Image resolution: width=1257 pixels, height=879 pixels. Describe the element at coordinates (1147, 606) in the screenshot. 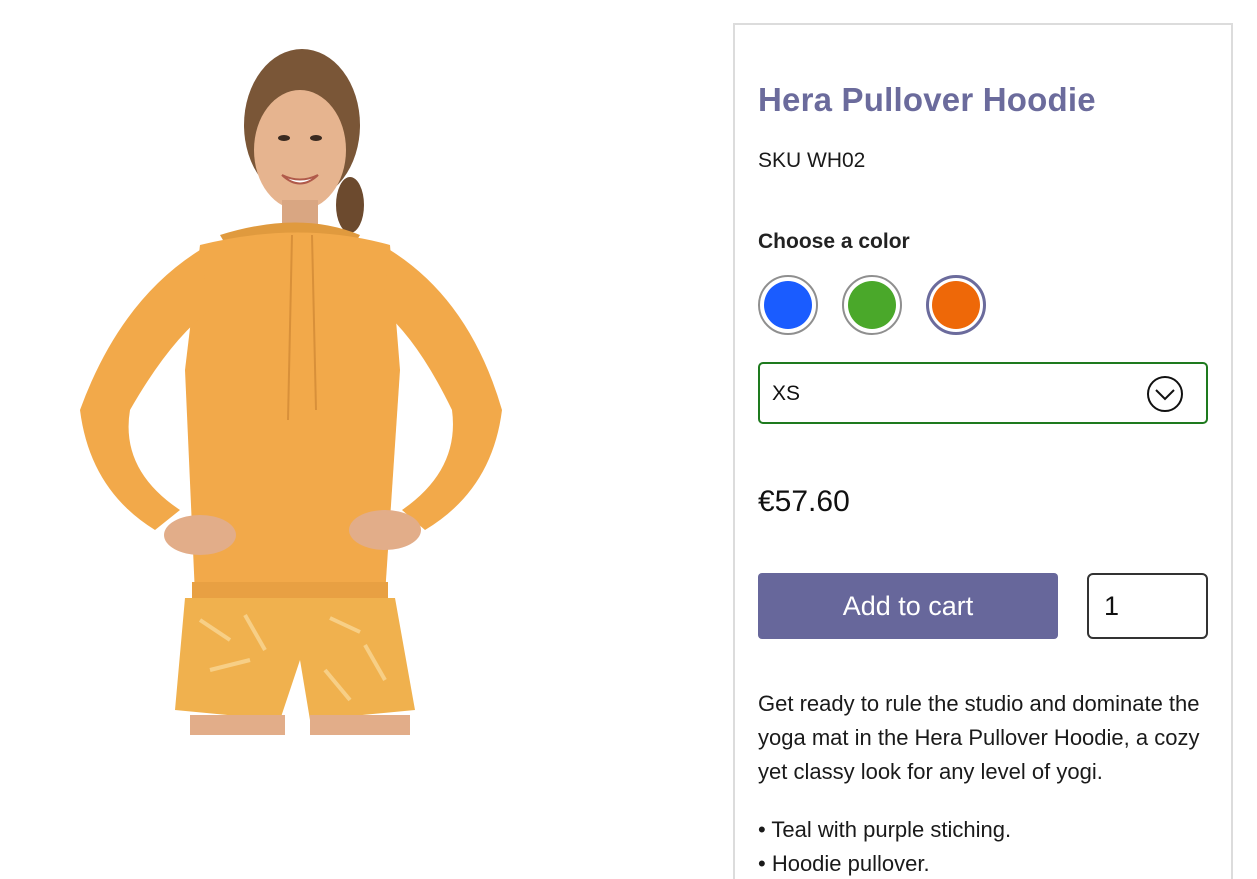

I see `quantity-input` at that location.